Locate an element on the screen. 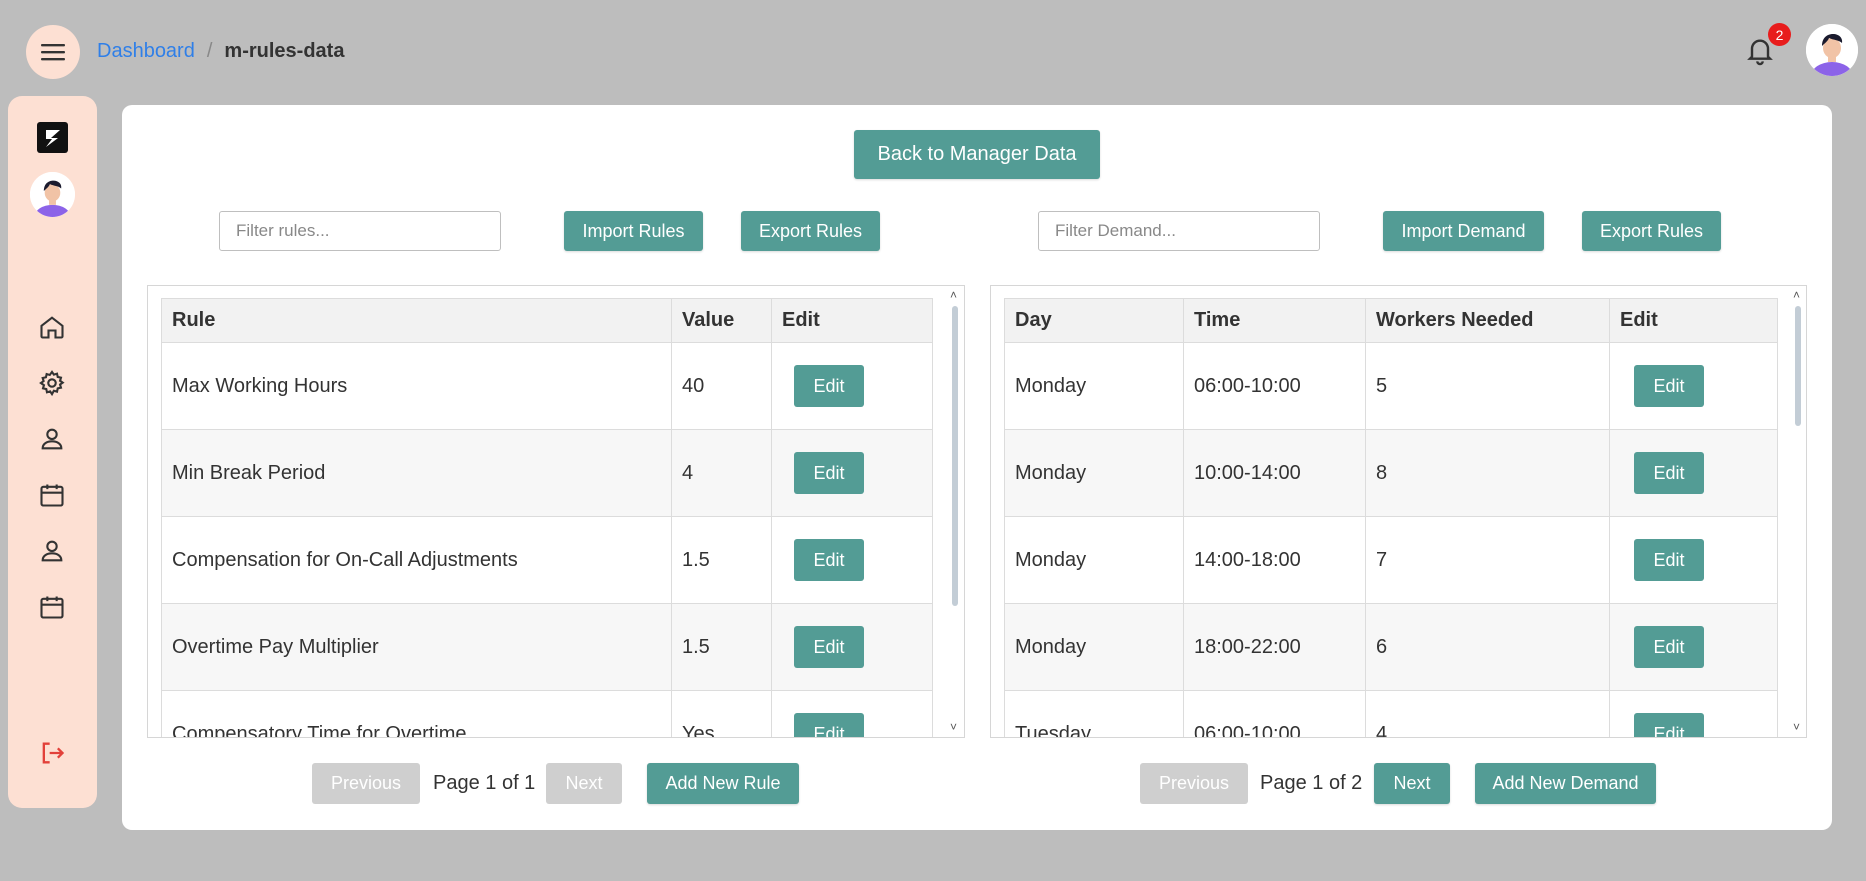  column-header-rule: Rule is located at coordinates (416, 320).